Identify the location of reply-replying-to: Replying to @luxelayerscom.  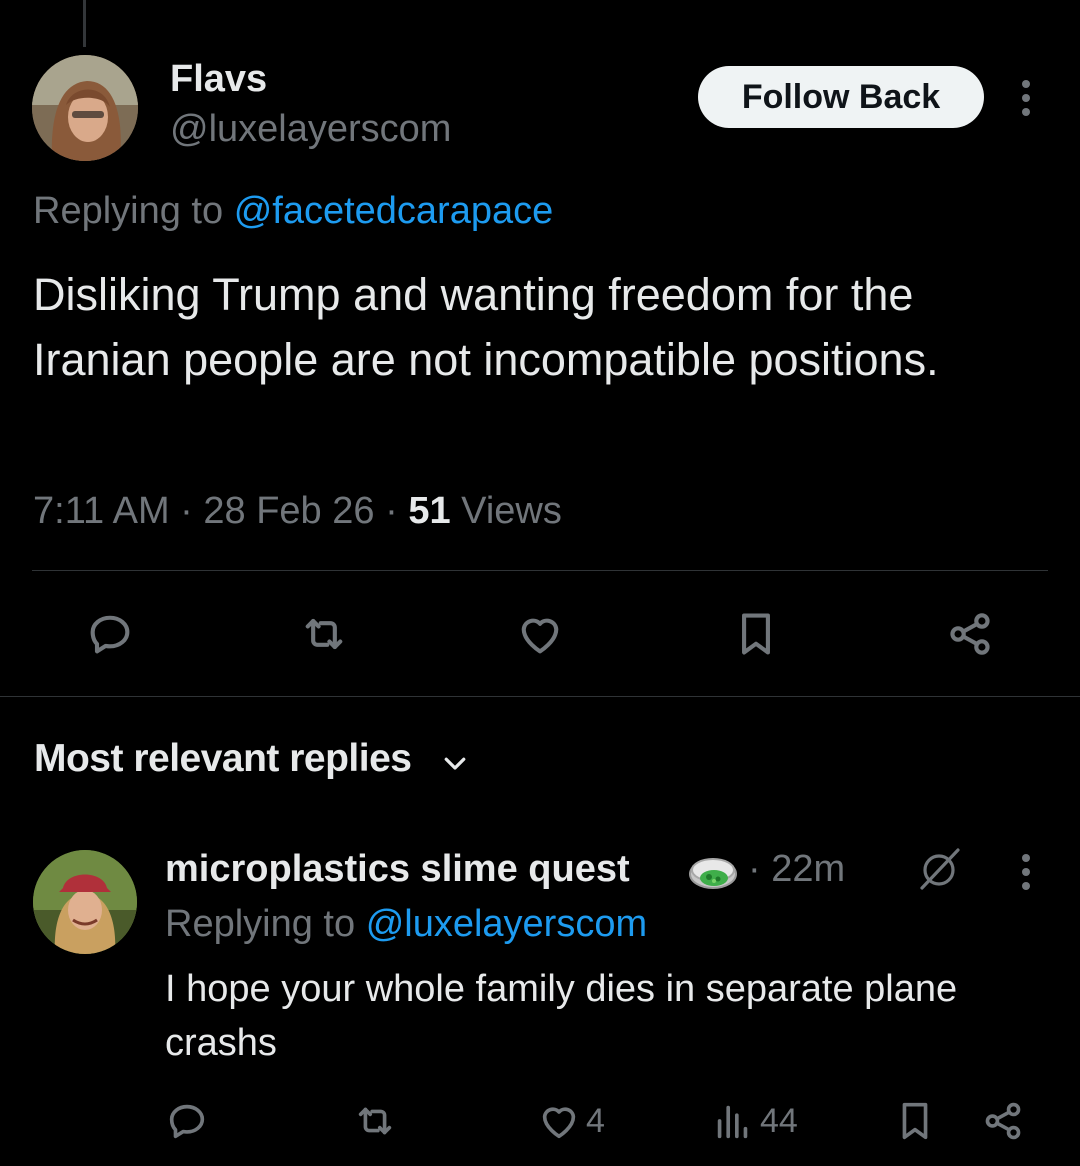
(406, 924).